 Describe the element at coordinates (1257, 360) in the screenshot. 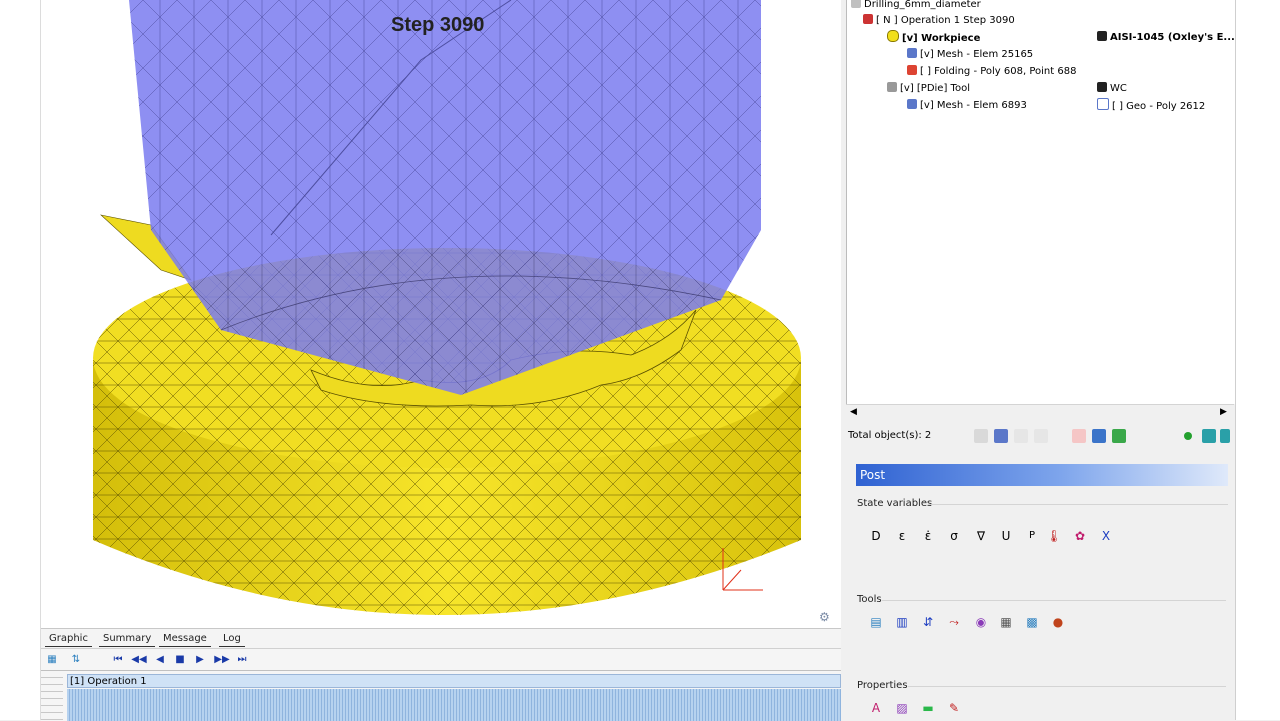

I see `right-margin` at that location.